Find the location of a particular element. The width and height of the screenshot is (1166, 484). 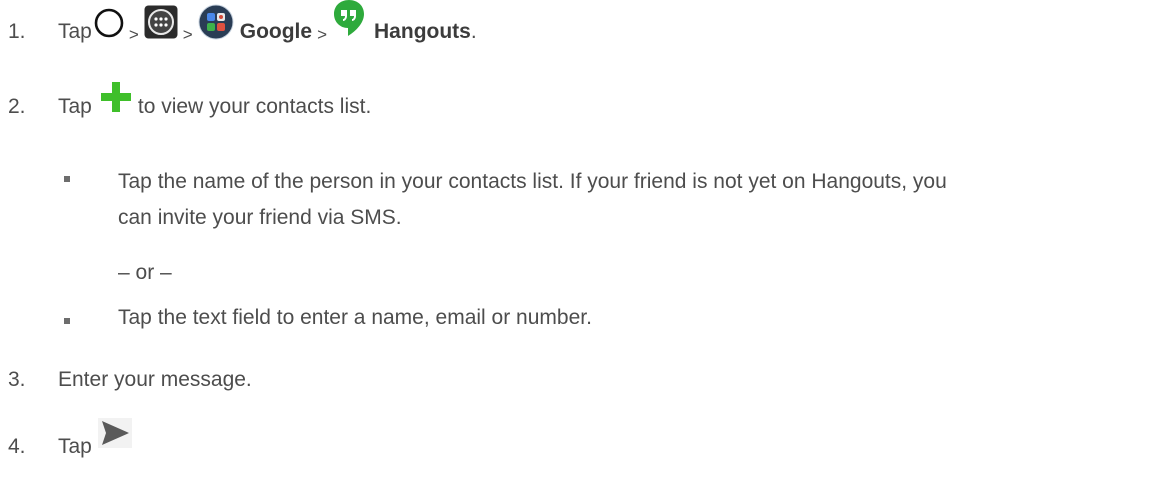

hangouts-label: Hangouts is located at coordinates (422, 31).